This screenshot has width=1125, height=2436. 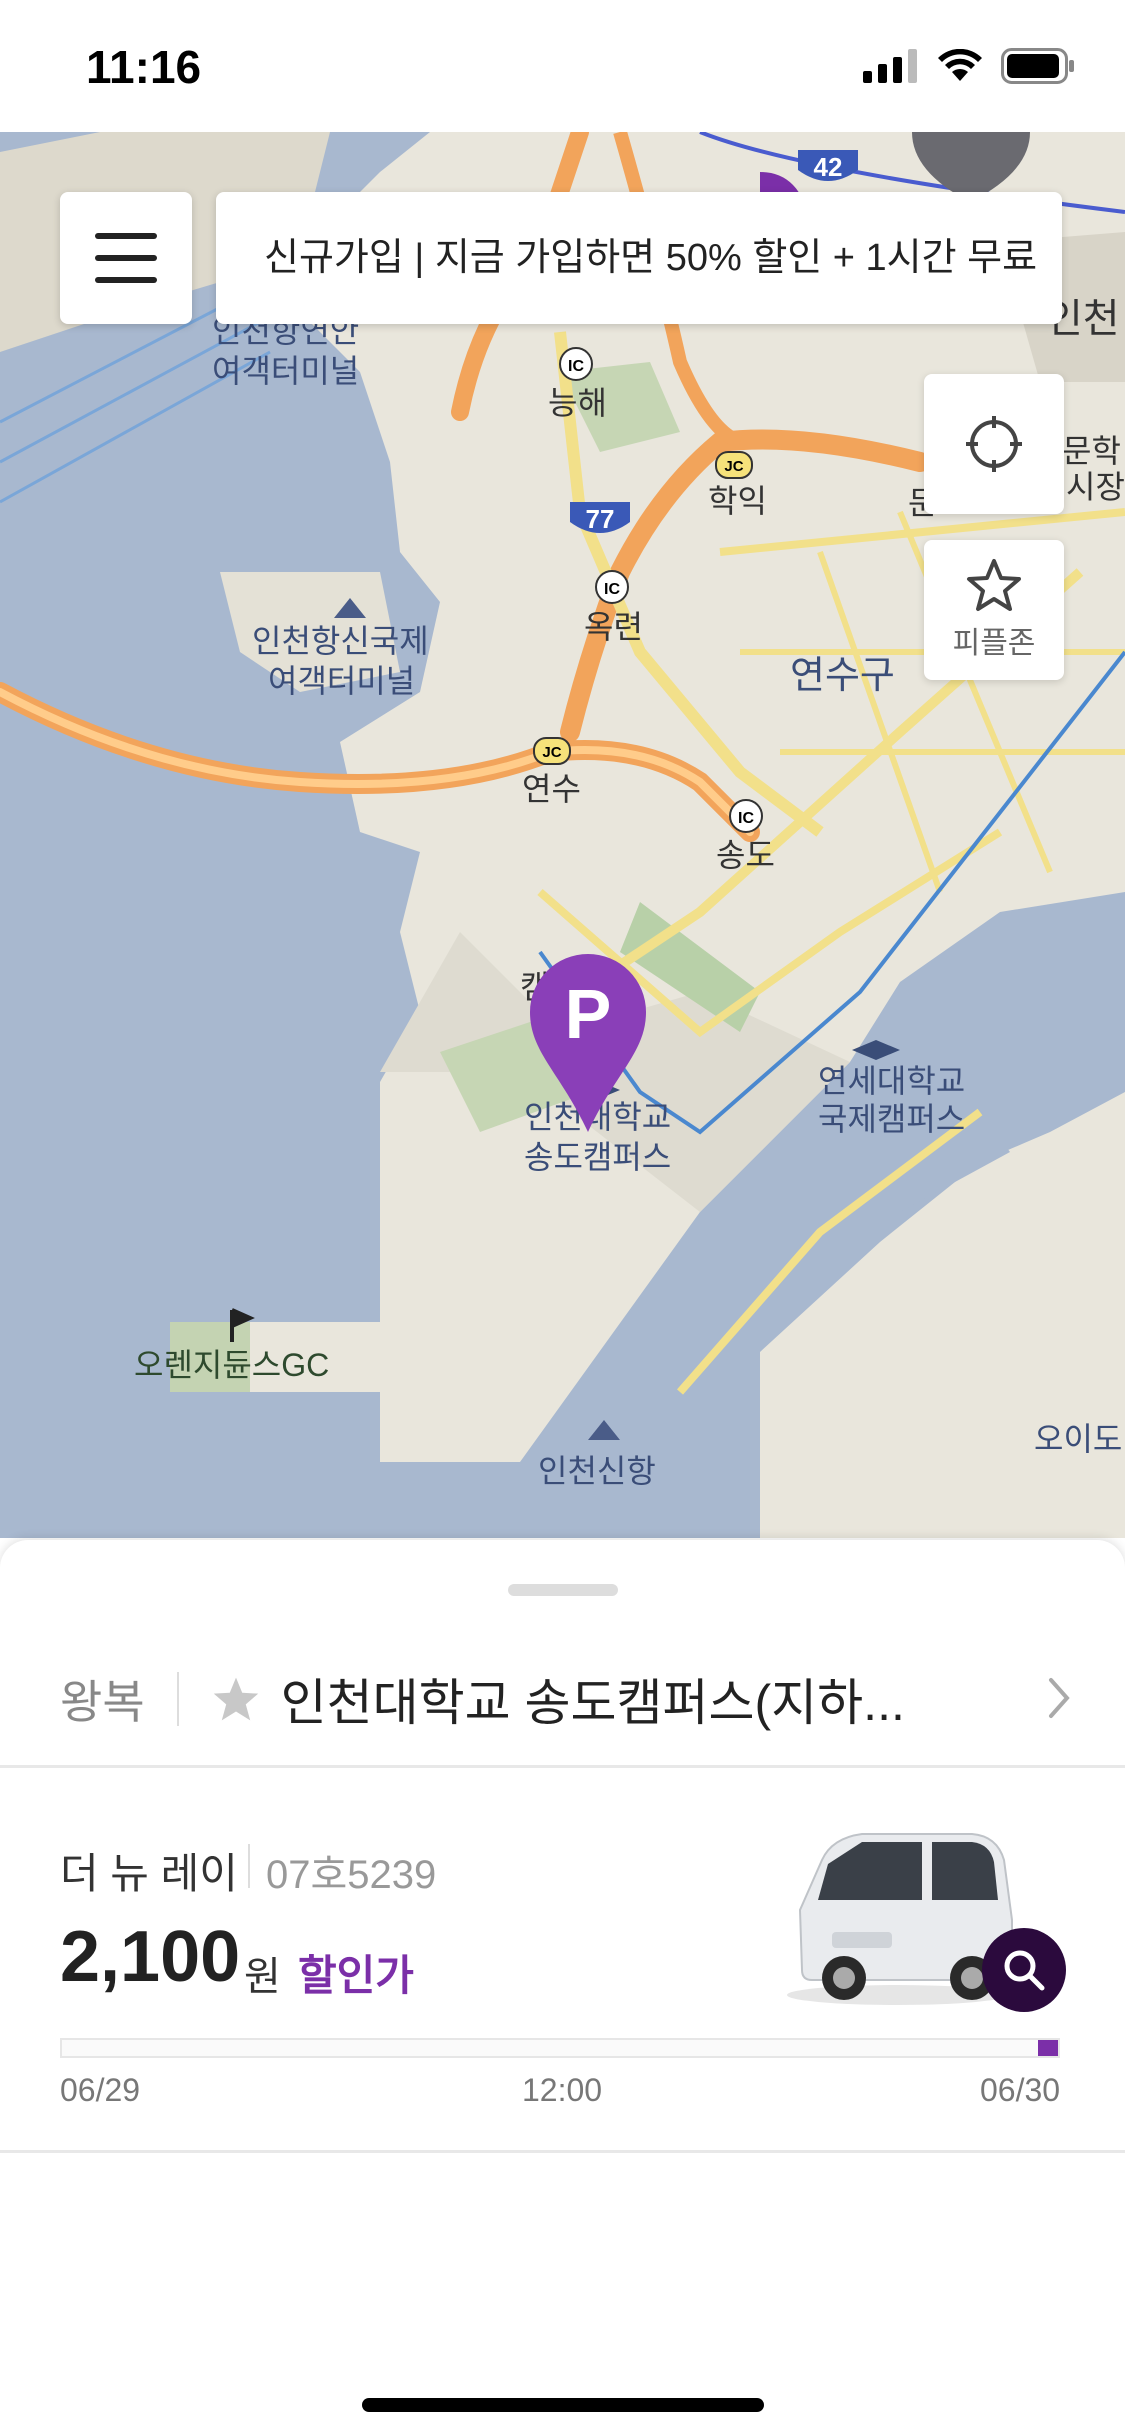 I want to click on car-plate: 07호5239, so click(x=351, y=1875).